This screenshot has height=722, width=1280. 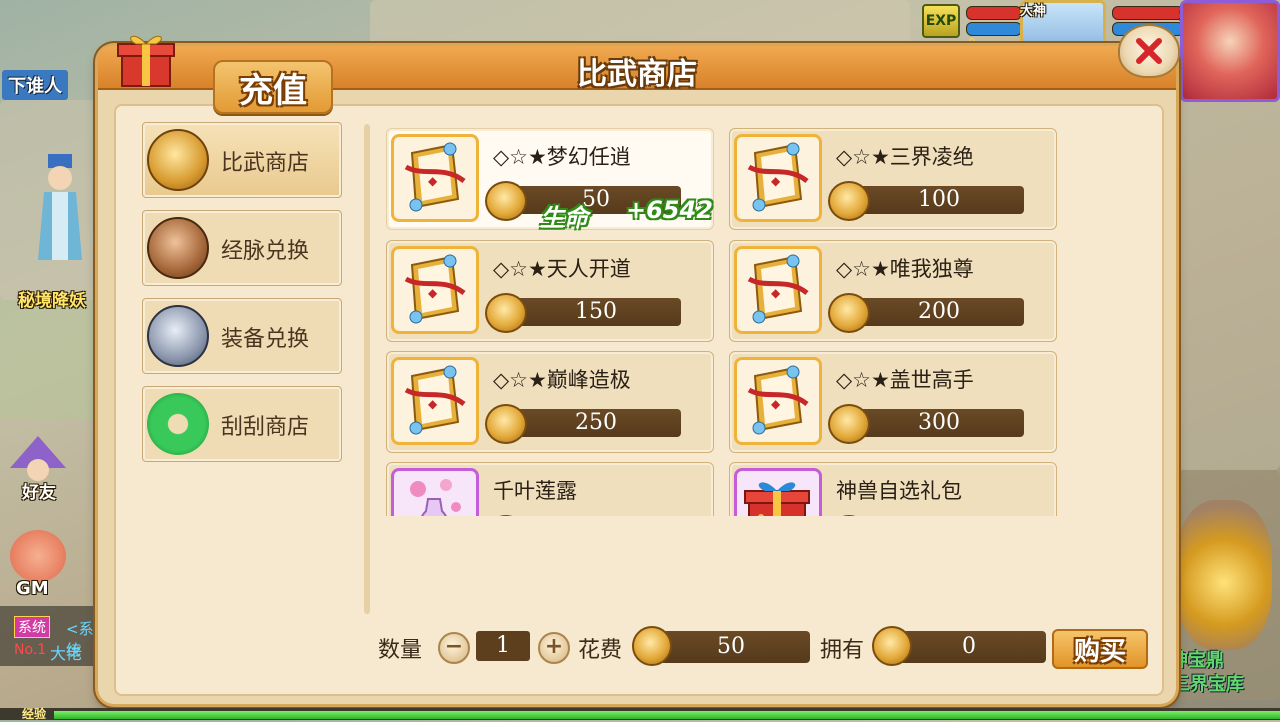 What do you see at coordinates (265, 427) in the screenshot?
I see `nav-label: 刮刮商店` at bounding box center [265, 427].